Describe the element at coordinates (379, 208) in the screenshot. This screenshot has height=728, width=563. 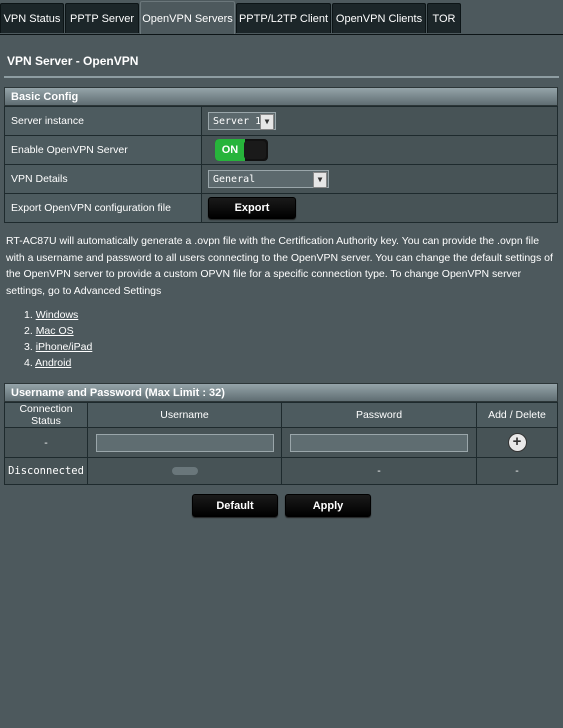
I see `export-config-cell: Export` at that location.